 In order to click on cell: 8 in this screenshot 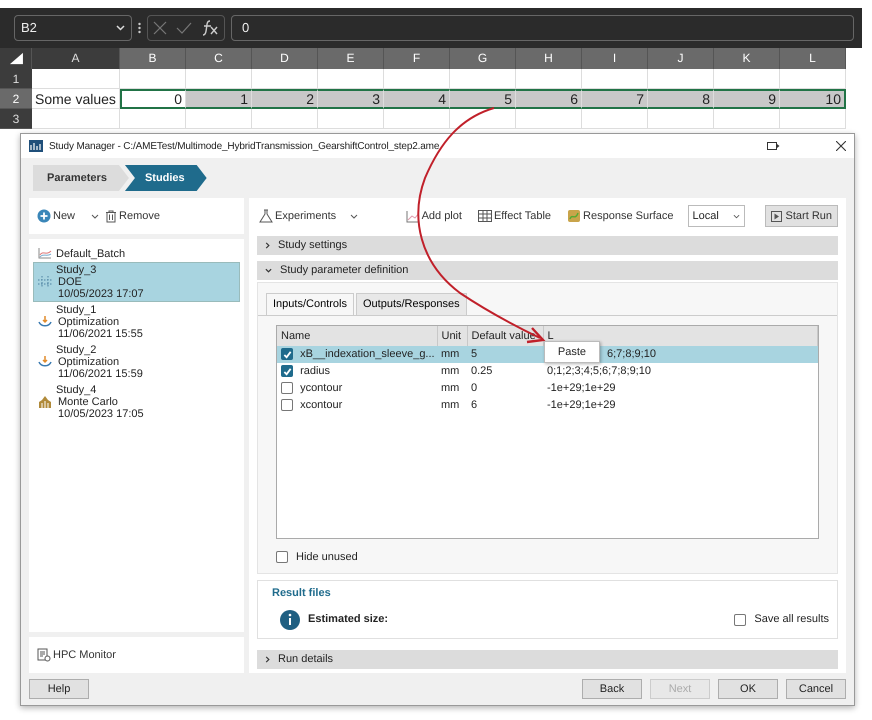, I will do `click(681, 99)`.